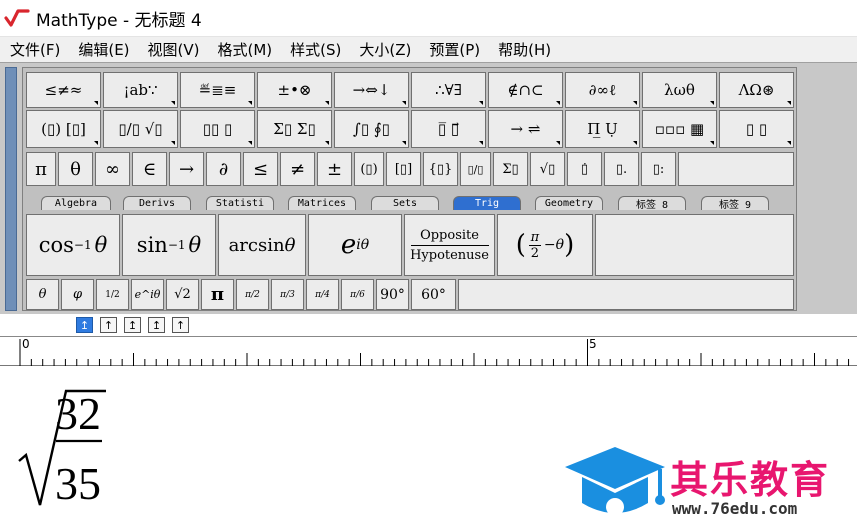 Image resolution: width=857 pixels, height=525 pixels. Describe the element at coordinates (569, 203) in the screenshot. I see `tab-geometry: Geometry` at that location.